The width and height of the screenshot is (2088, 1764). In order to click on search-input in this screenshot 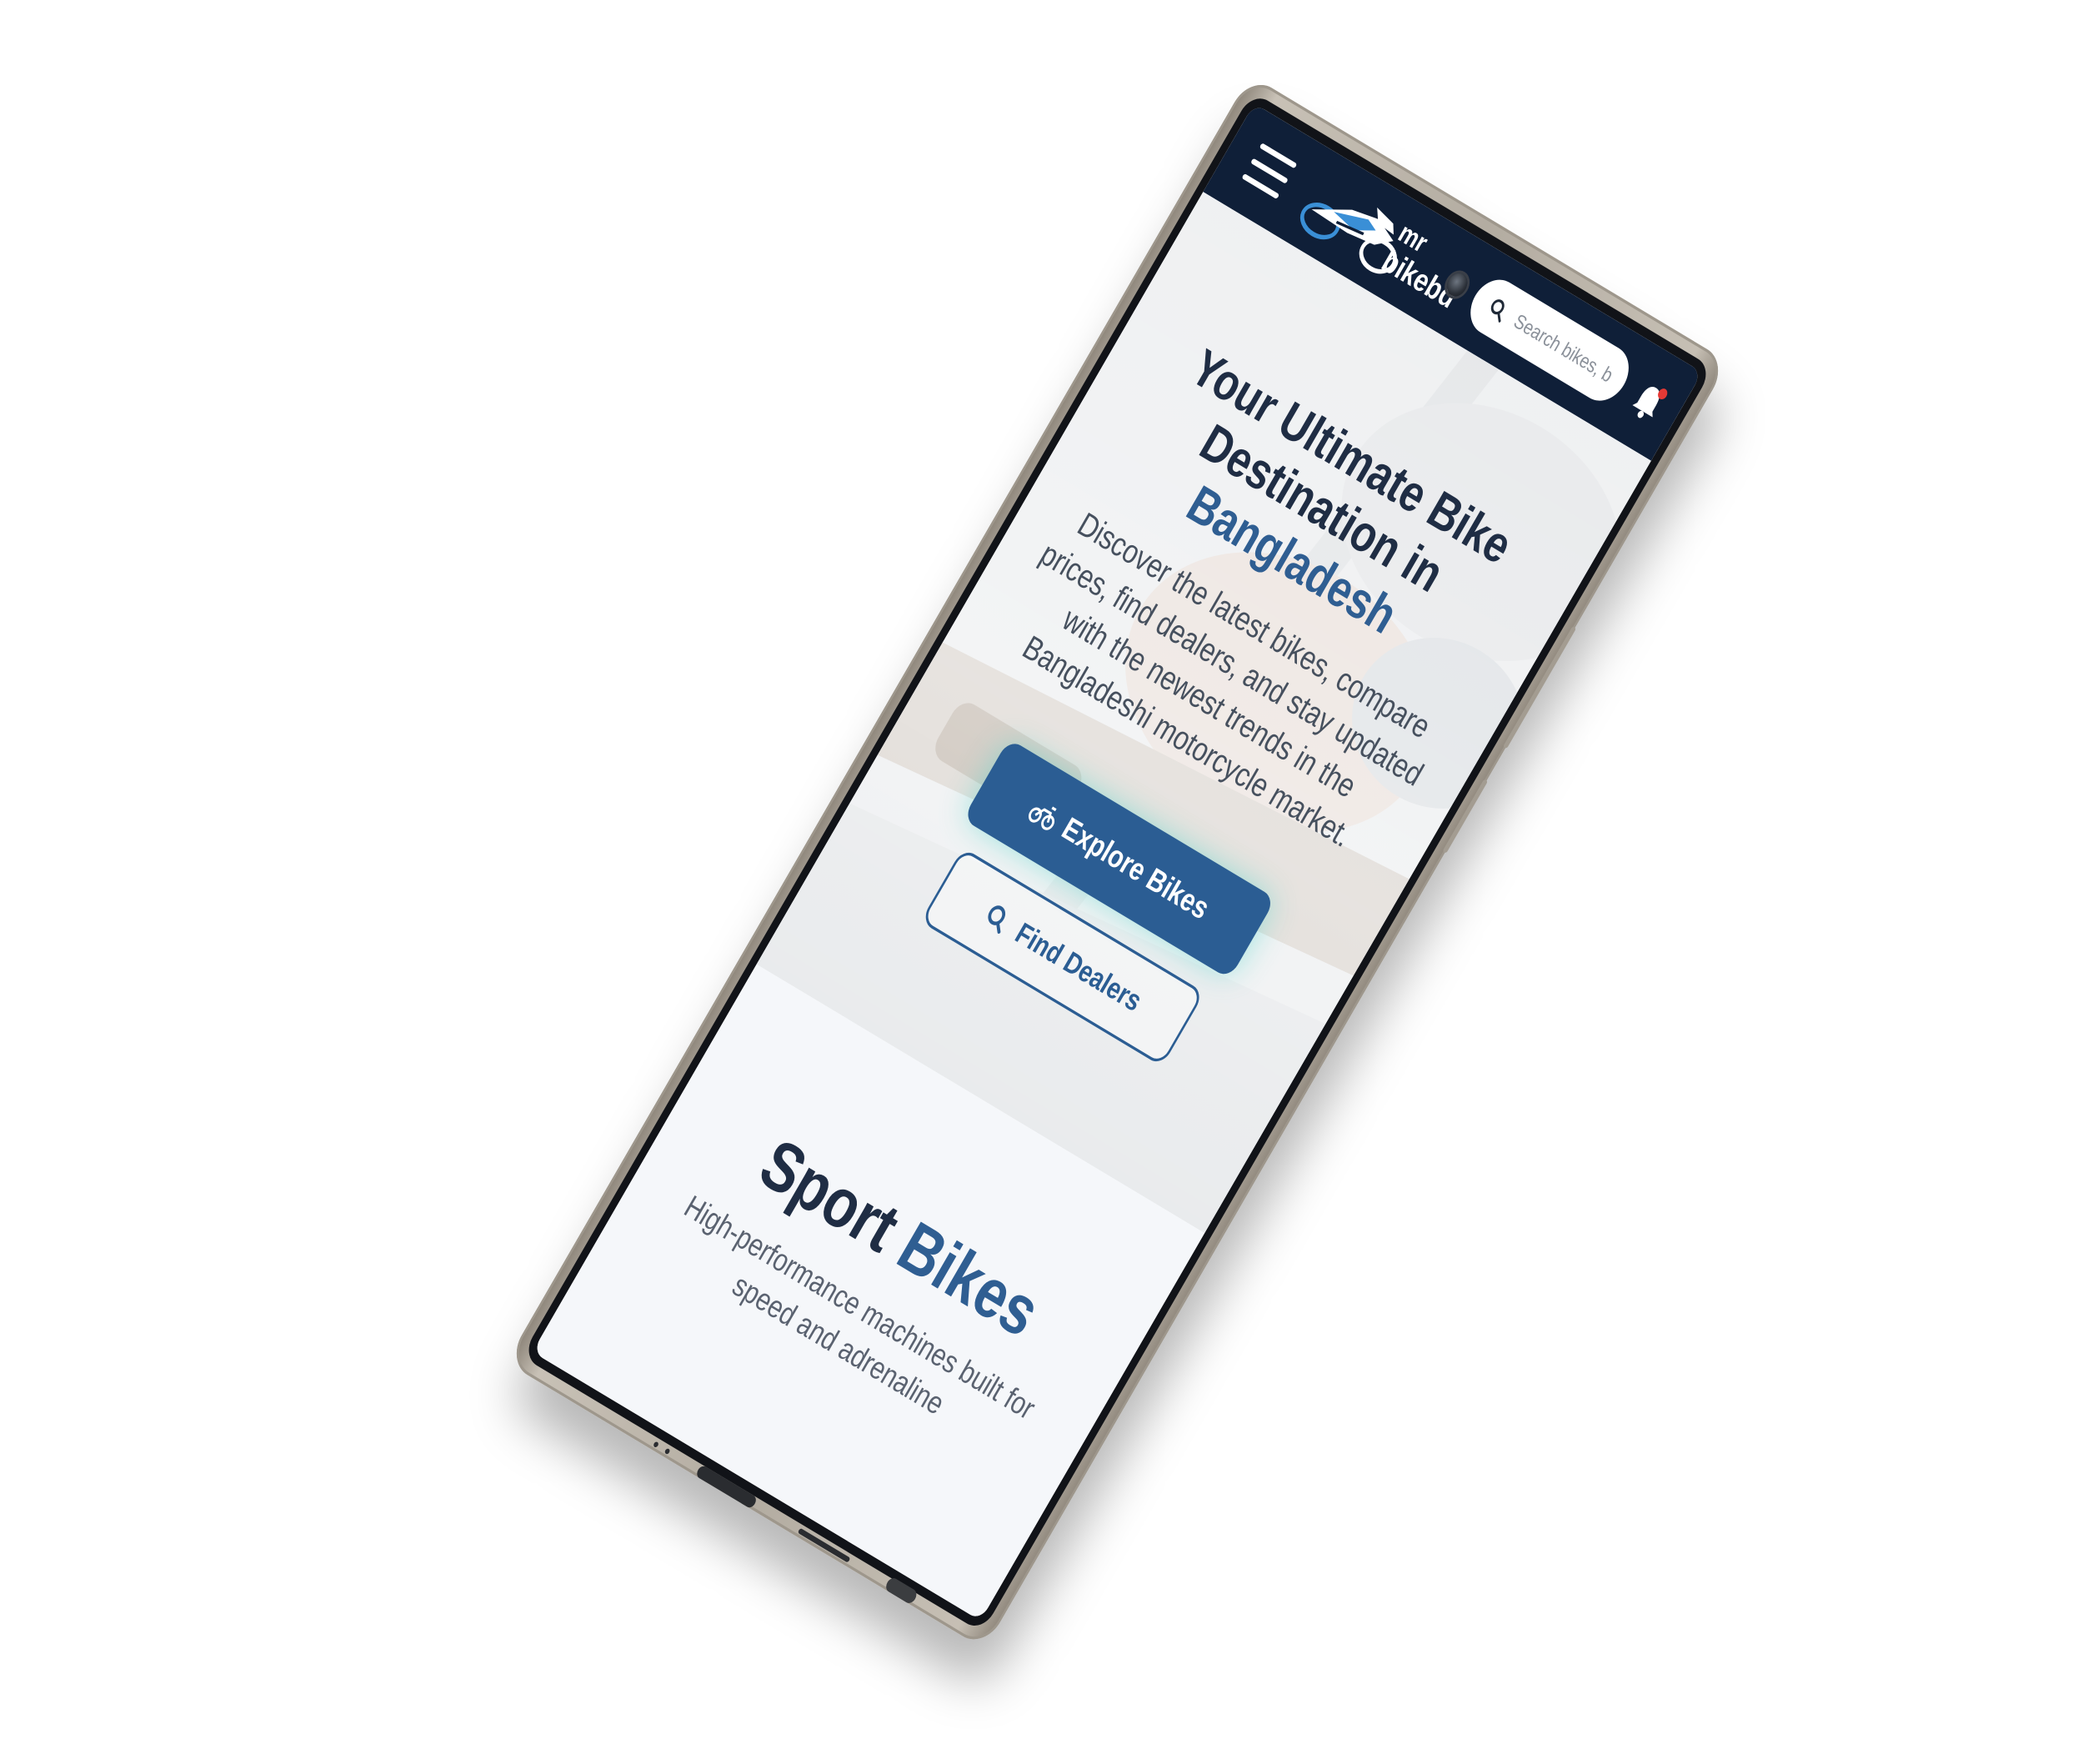, I will do `click(1566, 350)`.